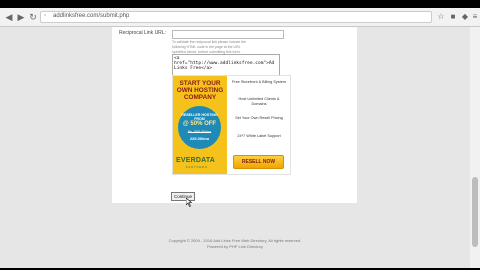 This screenshot has width=480, height=270. What do you see at coordinates (259, 101) in the screenshot?
I see `ad-feature: Host Unlimited Clients & Domains` at bounding box center [259, 101].